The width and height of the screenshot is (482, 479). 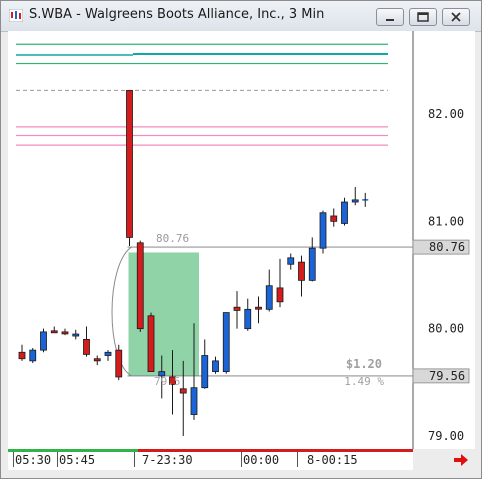 I want to click on time-label-0545: 05:45, so click(x=77, y=460).